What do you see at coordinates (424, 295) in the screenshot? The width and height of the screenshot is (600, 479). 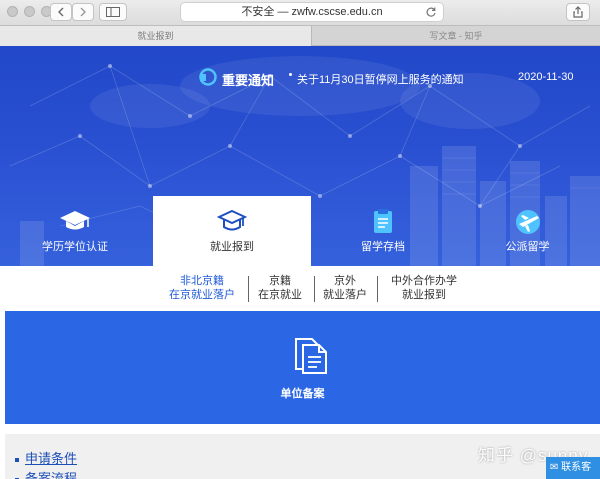 I see `subtab-line2: 就业报到` at bounding box center [424, 295].